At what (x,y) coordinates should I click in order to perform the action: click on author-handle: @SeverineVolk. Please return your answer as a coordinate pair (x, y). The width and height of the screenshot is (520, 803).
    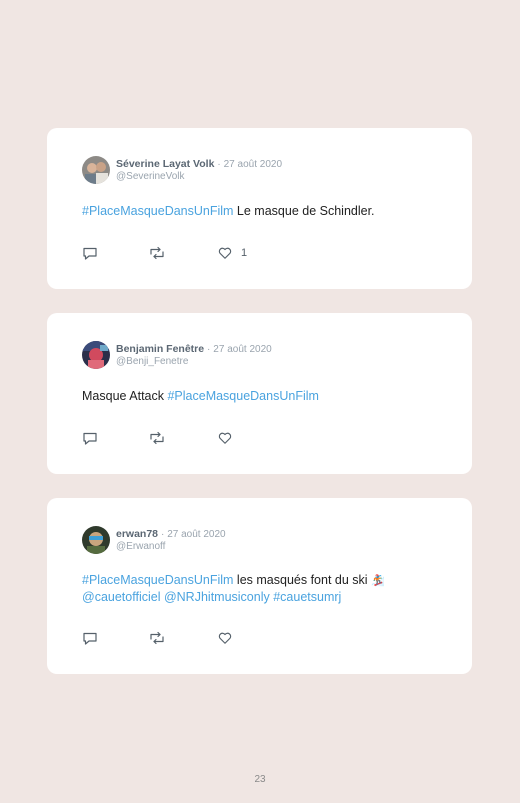
    Looking at the image, I should click on (199, 177).